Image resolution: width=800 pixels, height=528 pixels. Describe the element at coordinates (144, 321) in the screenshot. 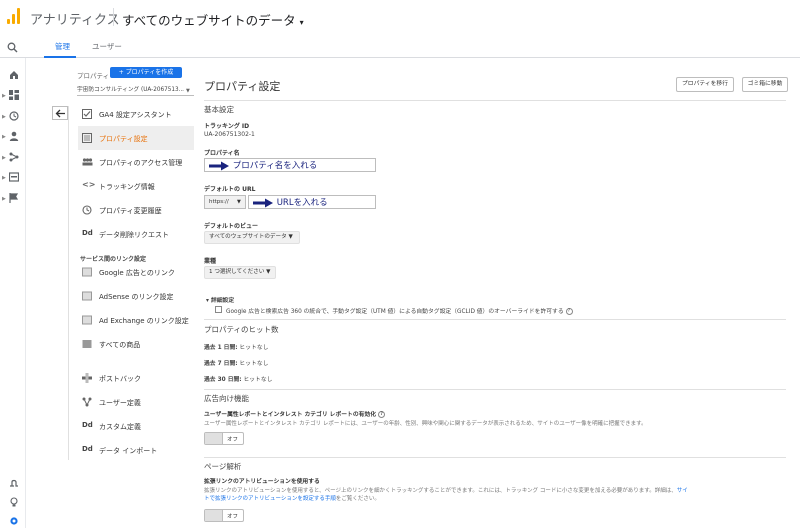

I see `nav-item-label: Ad Exchange のリンク設定` at that location.